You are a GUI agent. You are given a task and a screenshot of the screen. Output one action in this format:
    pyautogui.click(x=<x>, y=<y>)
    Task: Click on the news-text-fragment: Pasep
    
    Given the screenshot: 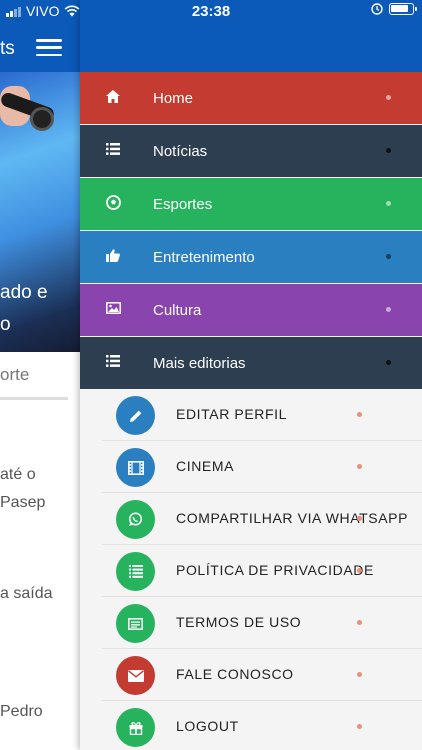 What is the action you would take?
    pyautogui.click(x=23, y=502)
    